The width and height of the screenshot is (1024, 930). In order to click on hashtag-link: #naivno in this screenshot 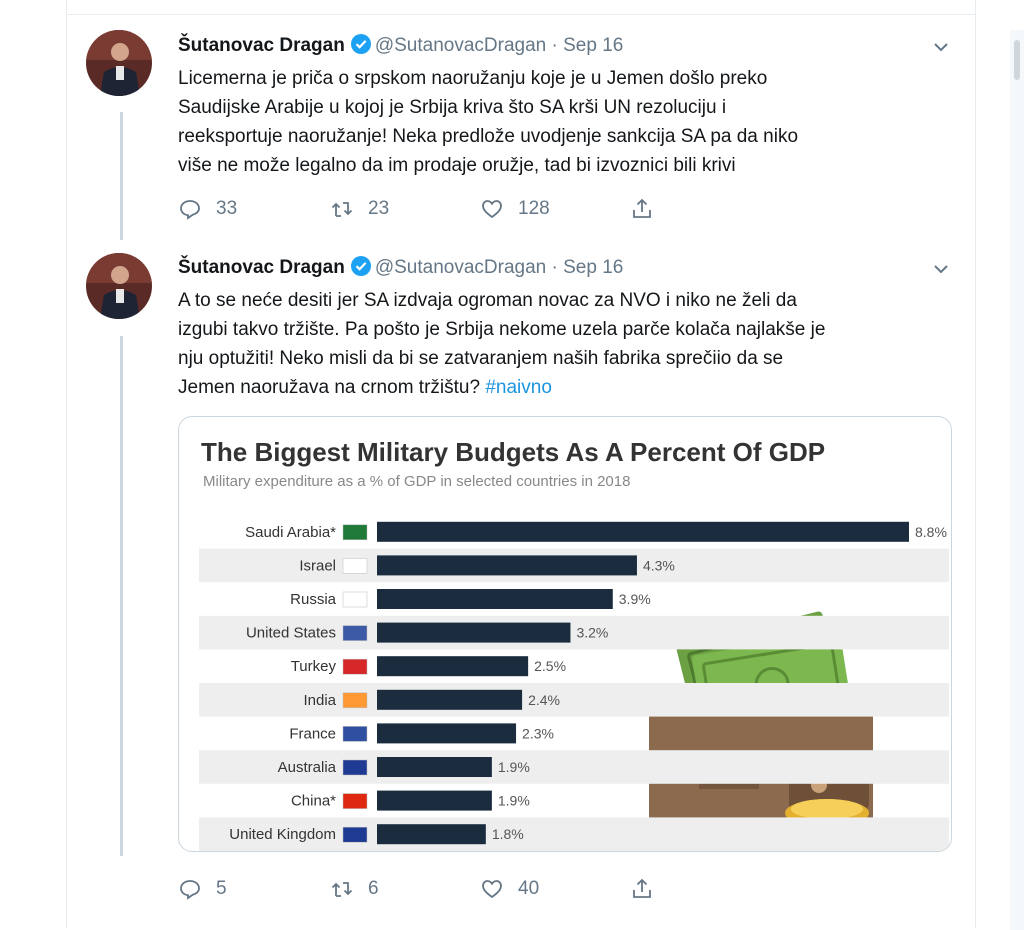, I will do `click(518, 387)`.